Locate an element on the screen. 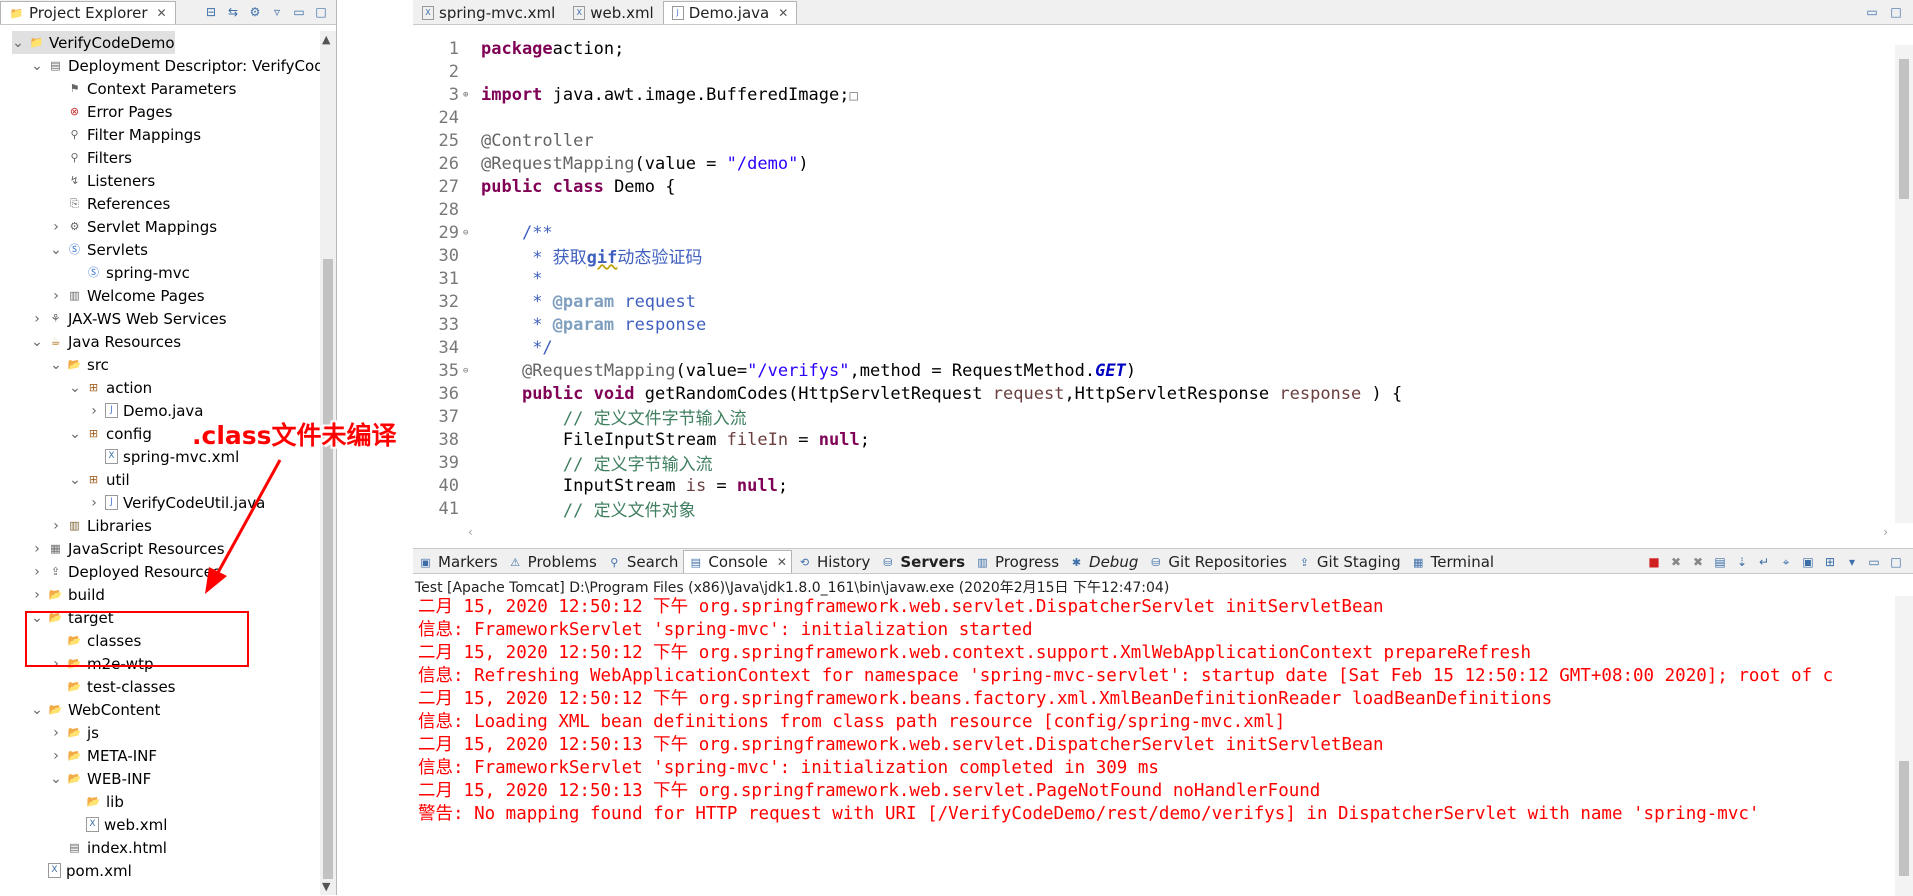 This screenshot has width=1913, height=896. collapse-all-icon: ⊟ is located at coordinates (211, 12).